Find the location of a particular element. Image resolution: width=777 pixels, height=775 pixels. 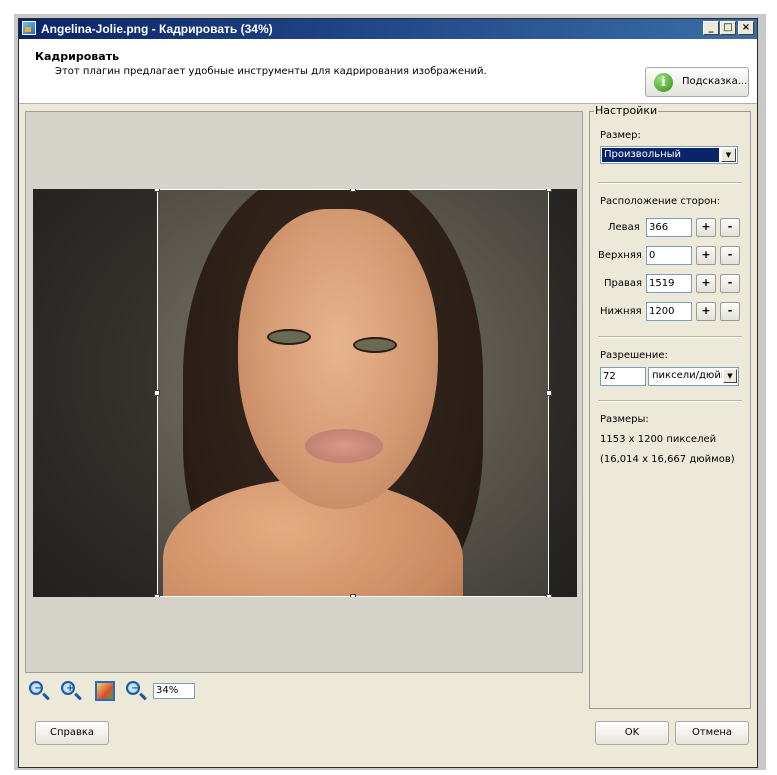

zoom-reset-icon: − is located at coordinates (133, 688).